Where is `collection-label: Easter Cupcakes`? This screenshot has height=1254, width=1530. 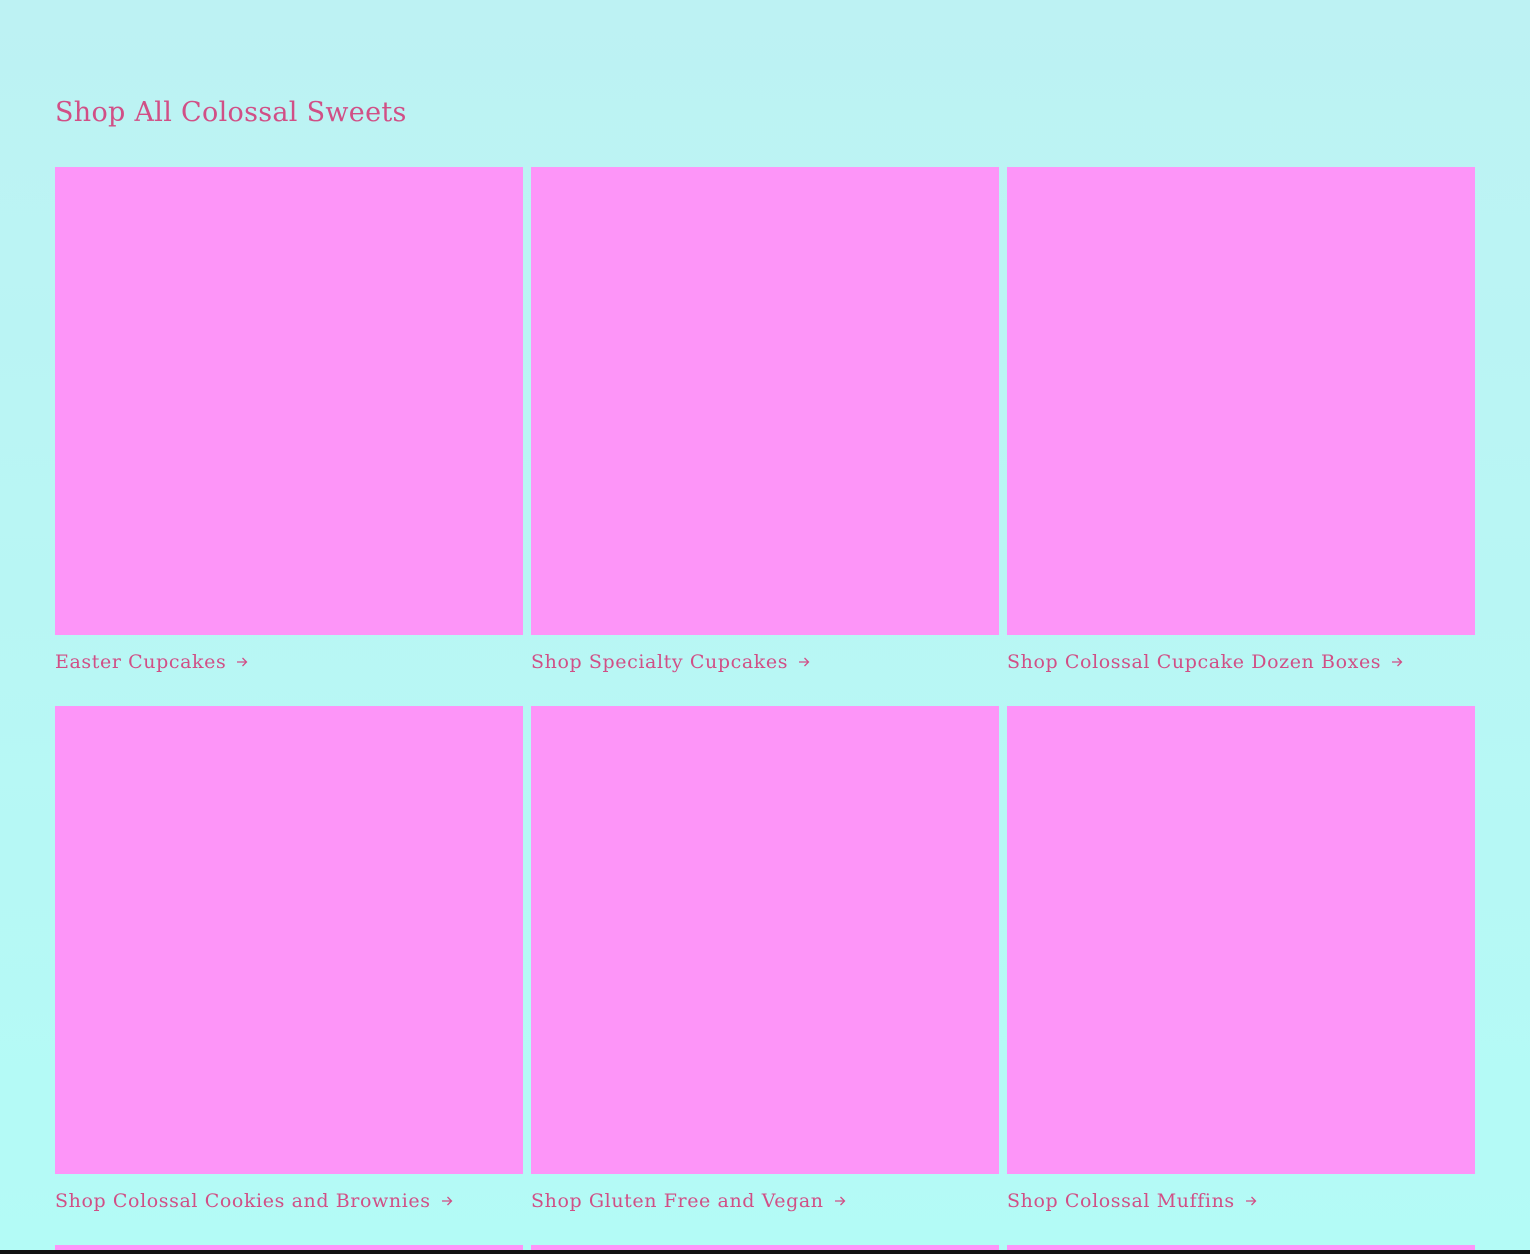 collection-label: Easter Cupcakes is located at coordinates (141, 661).